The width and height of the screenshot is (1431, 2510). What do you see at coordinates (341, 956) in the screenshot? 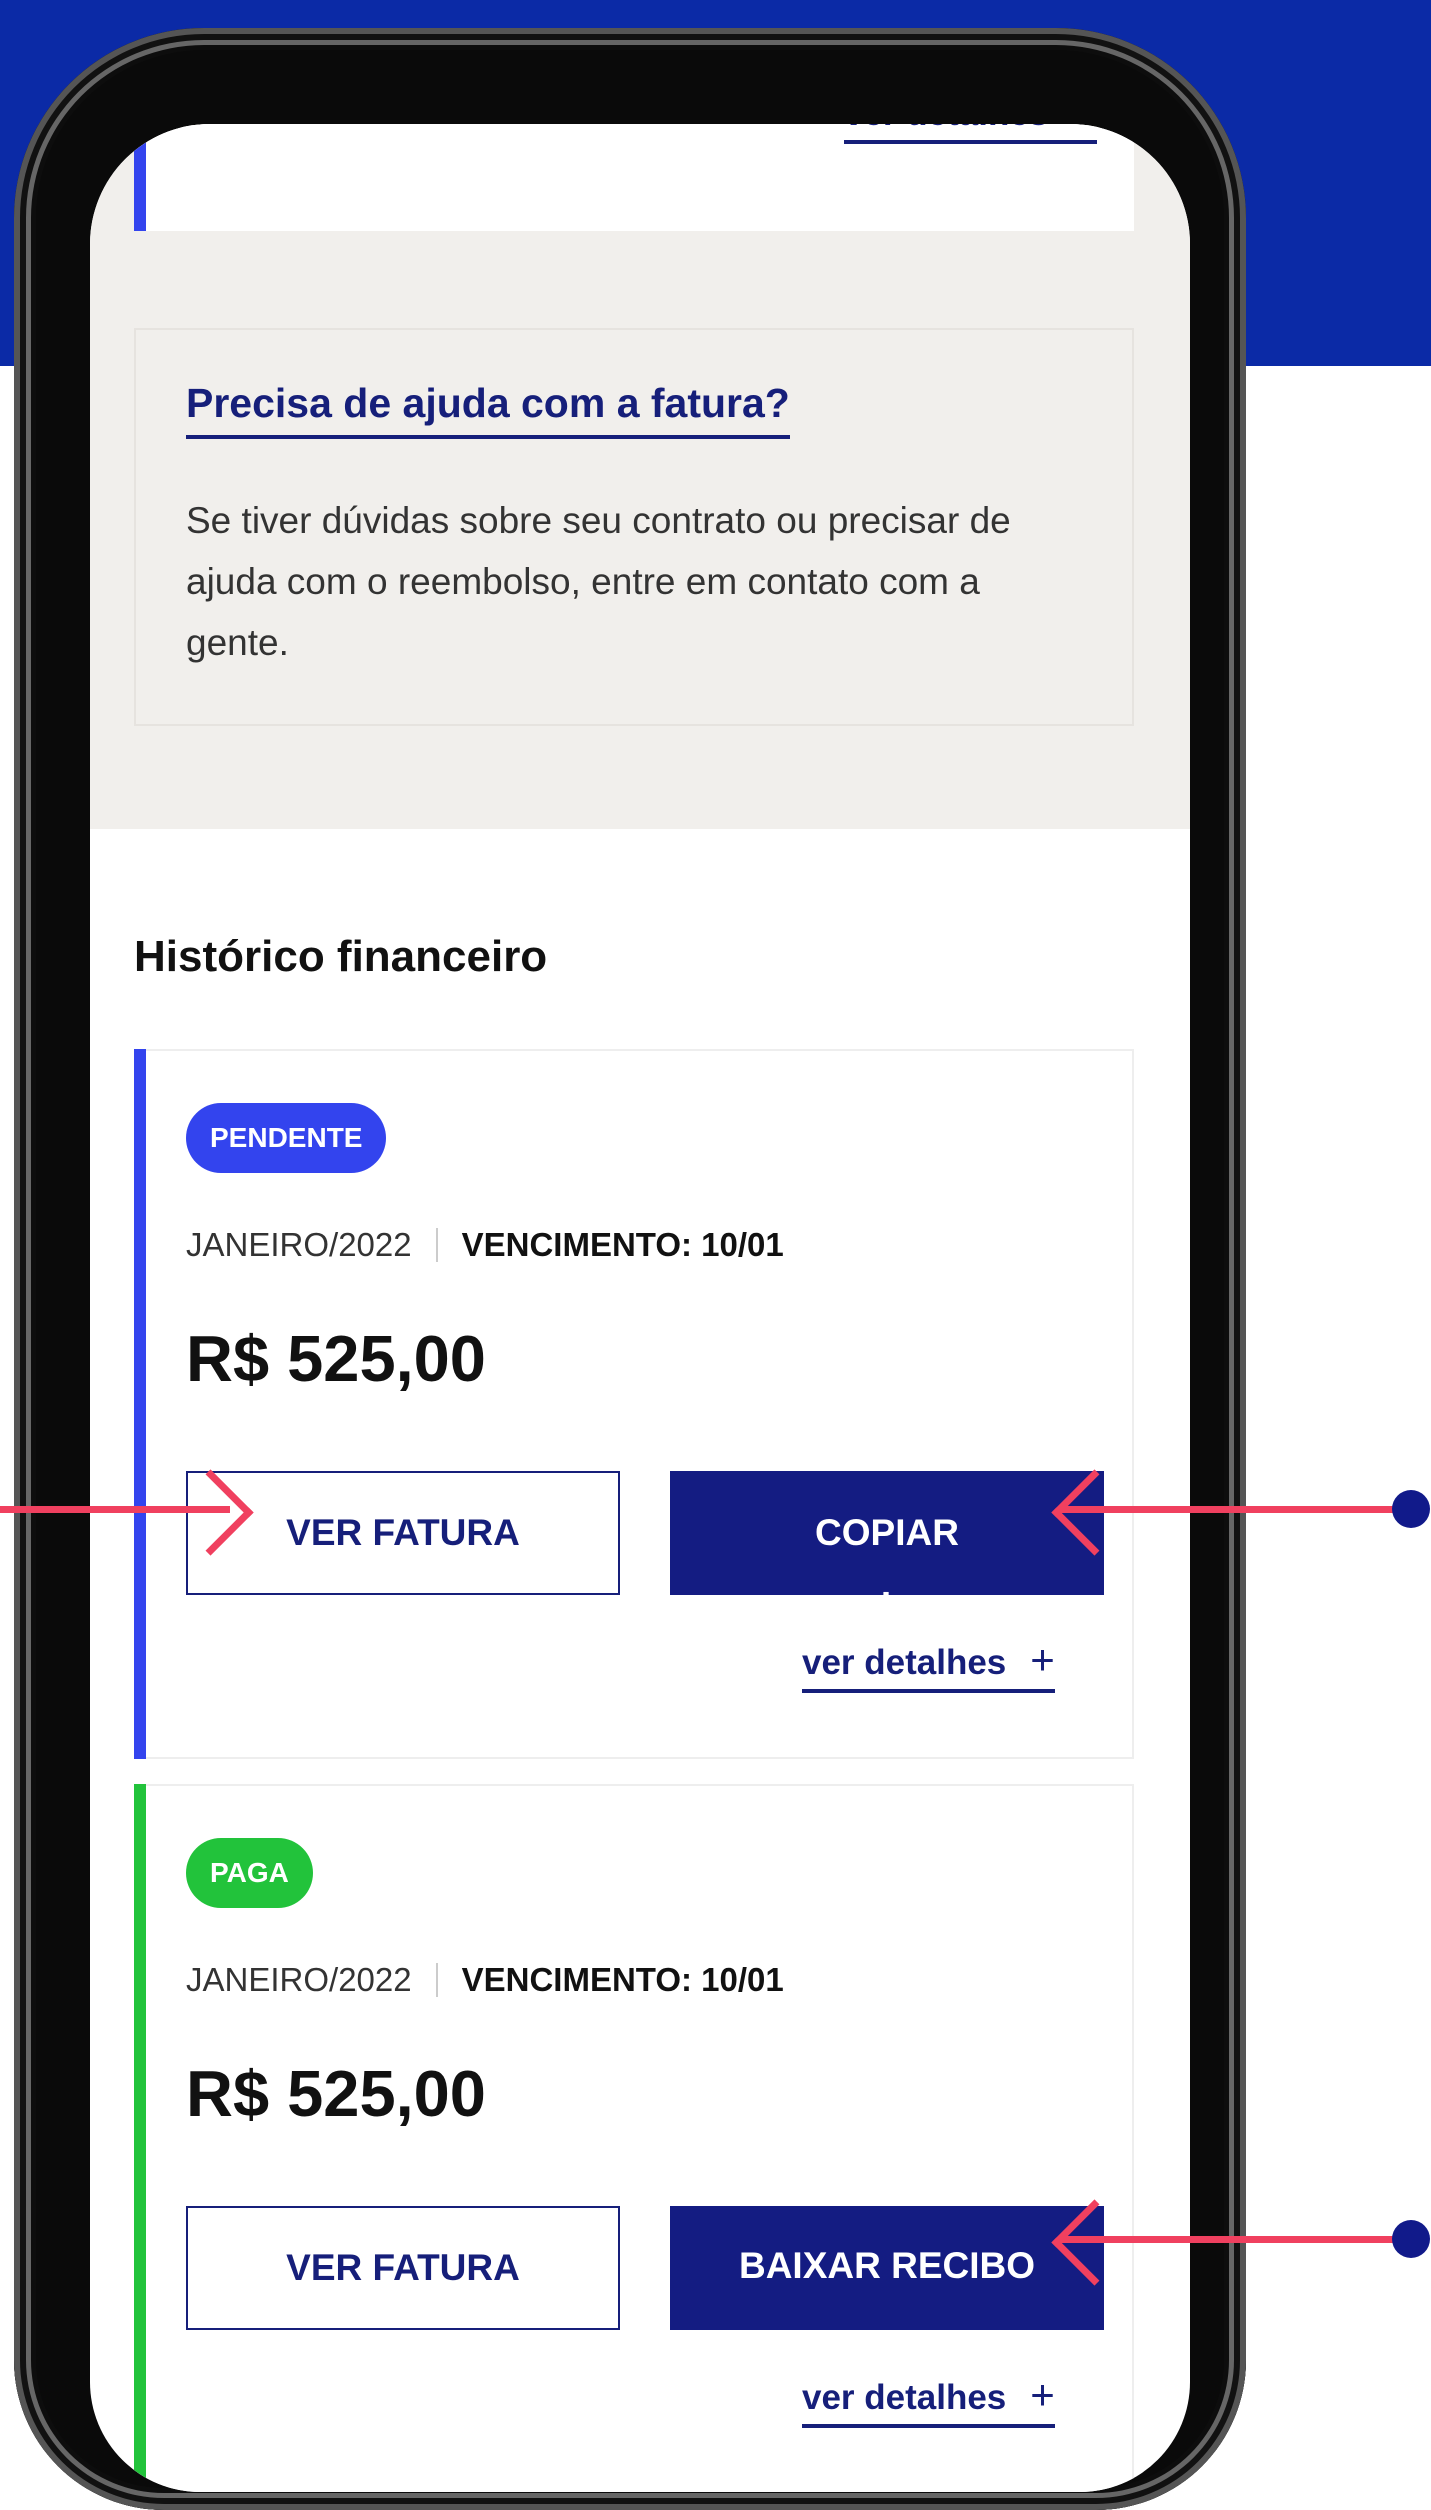
I see `section-title: Histórico financeiro` at bounding box center [341, 956].